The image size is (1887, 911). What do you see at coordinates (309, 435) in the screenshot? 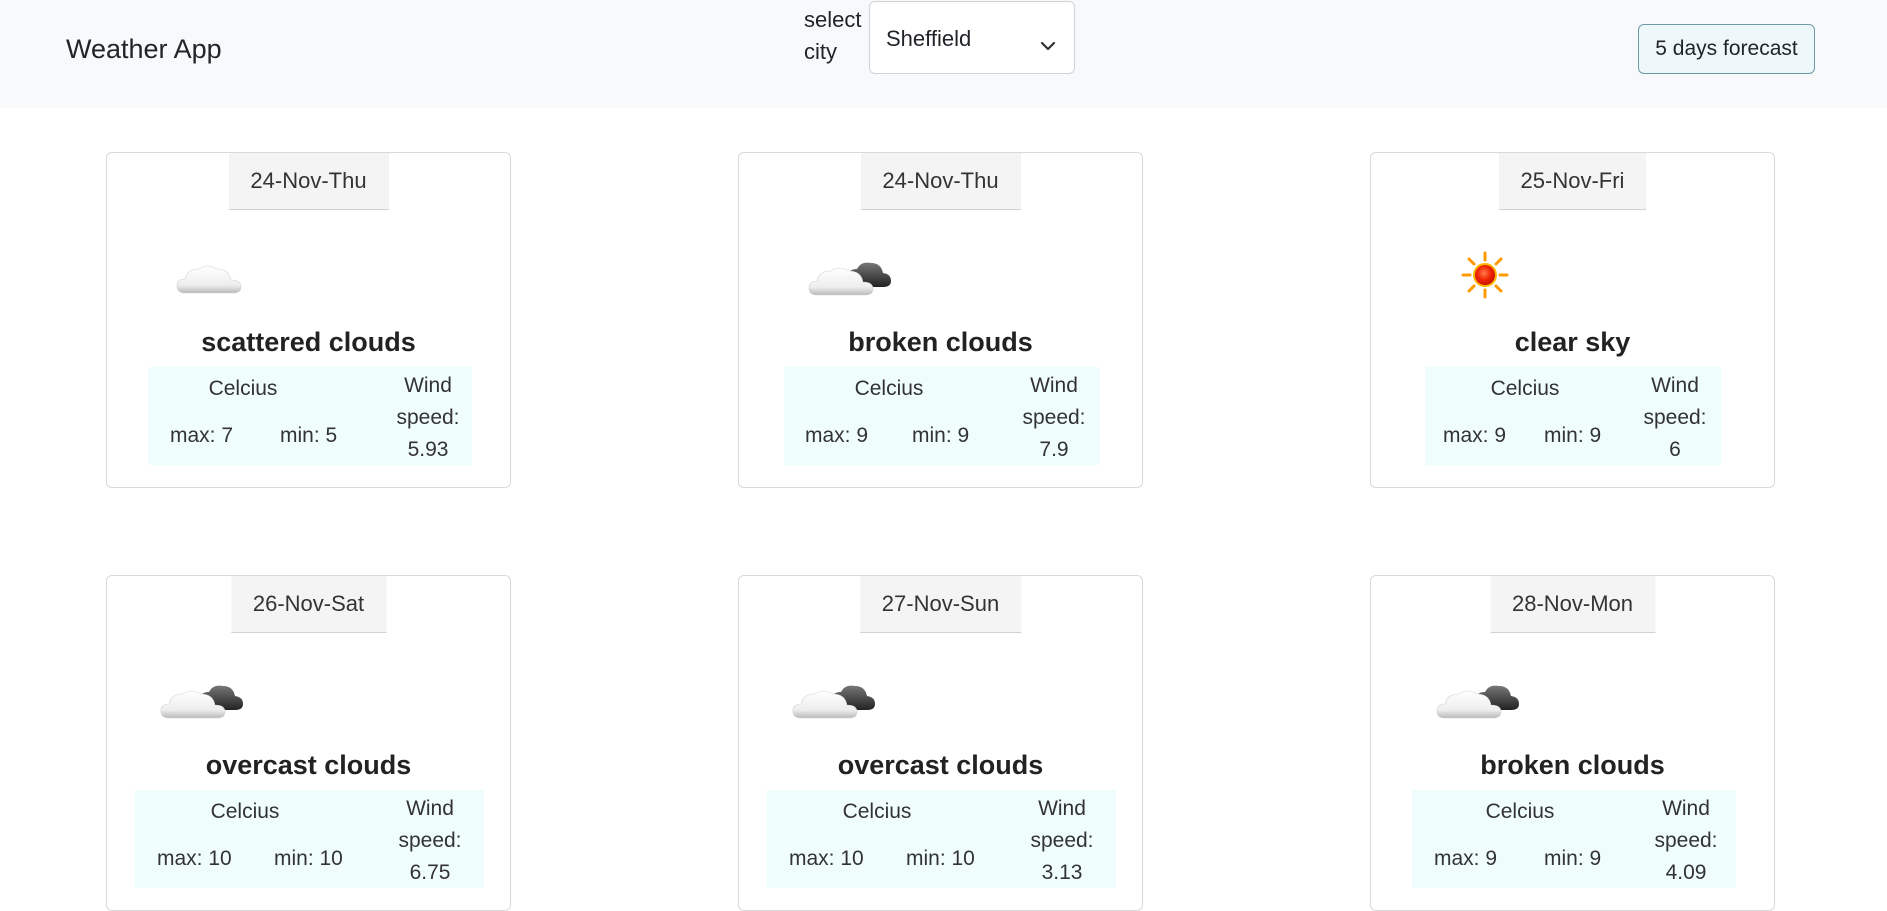
I see `min-temperature: min: 5` at bounding box center [309, 435].